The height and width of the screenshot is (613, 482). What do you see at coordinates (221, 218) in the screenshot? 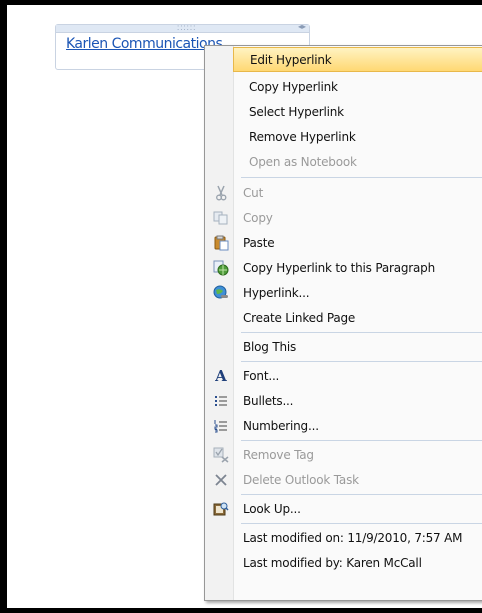
I see `copy-icon` at bounding box center [221, 218].